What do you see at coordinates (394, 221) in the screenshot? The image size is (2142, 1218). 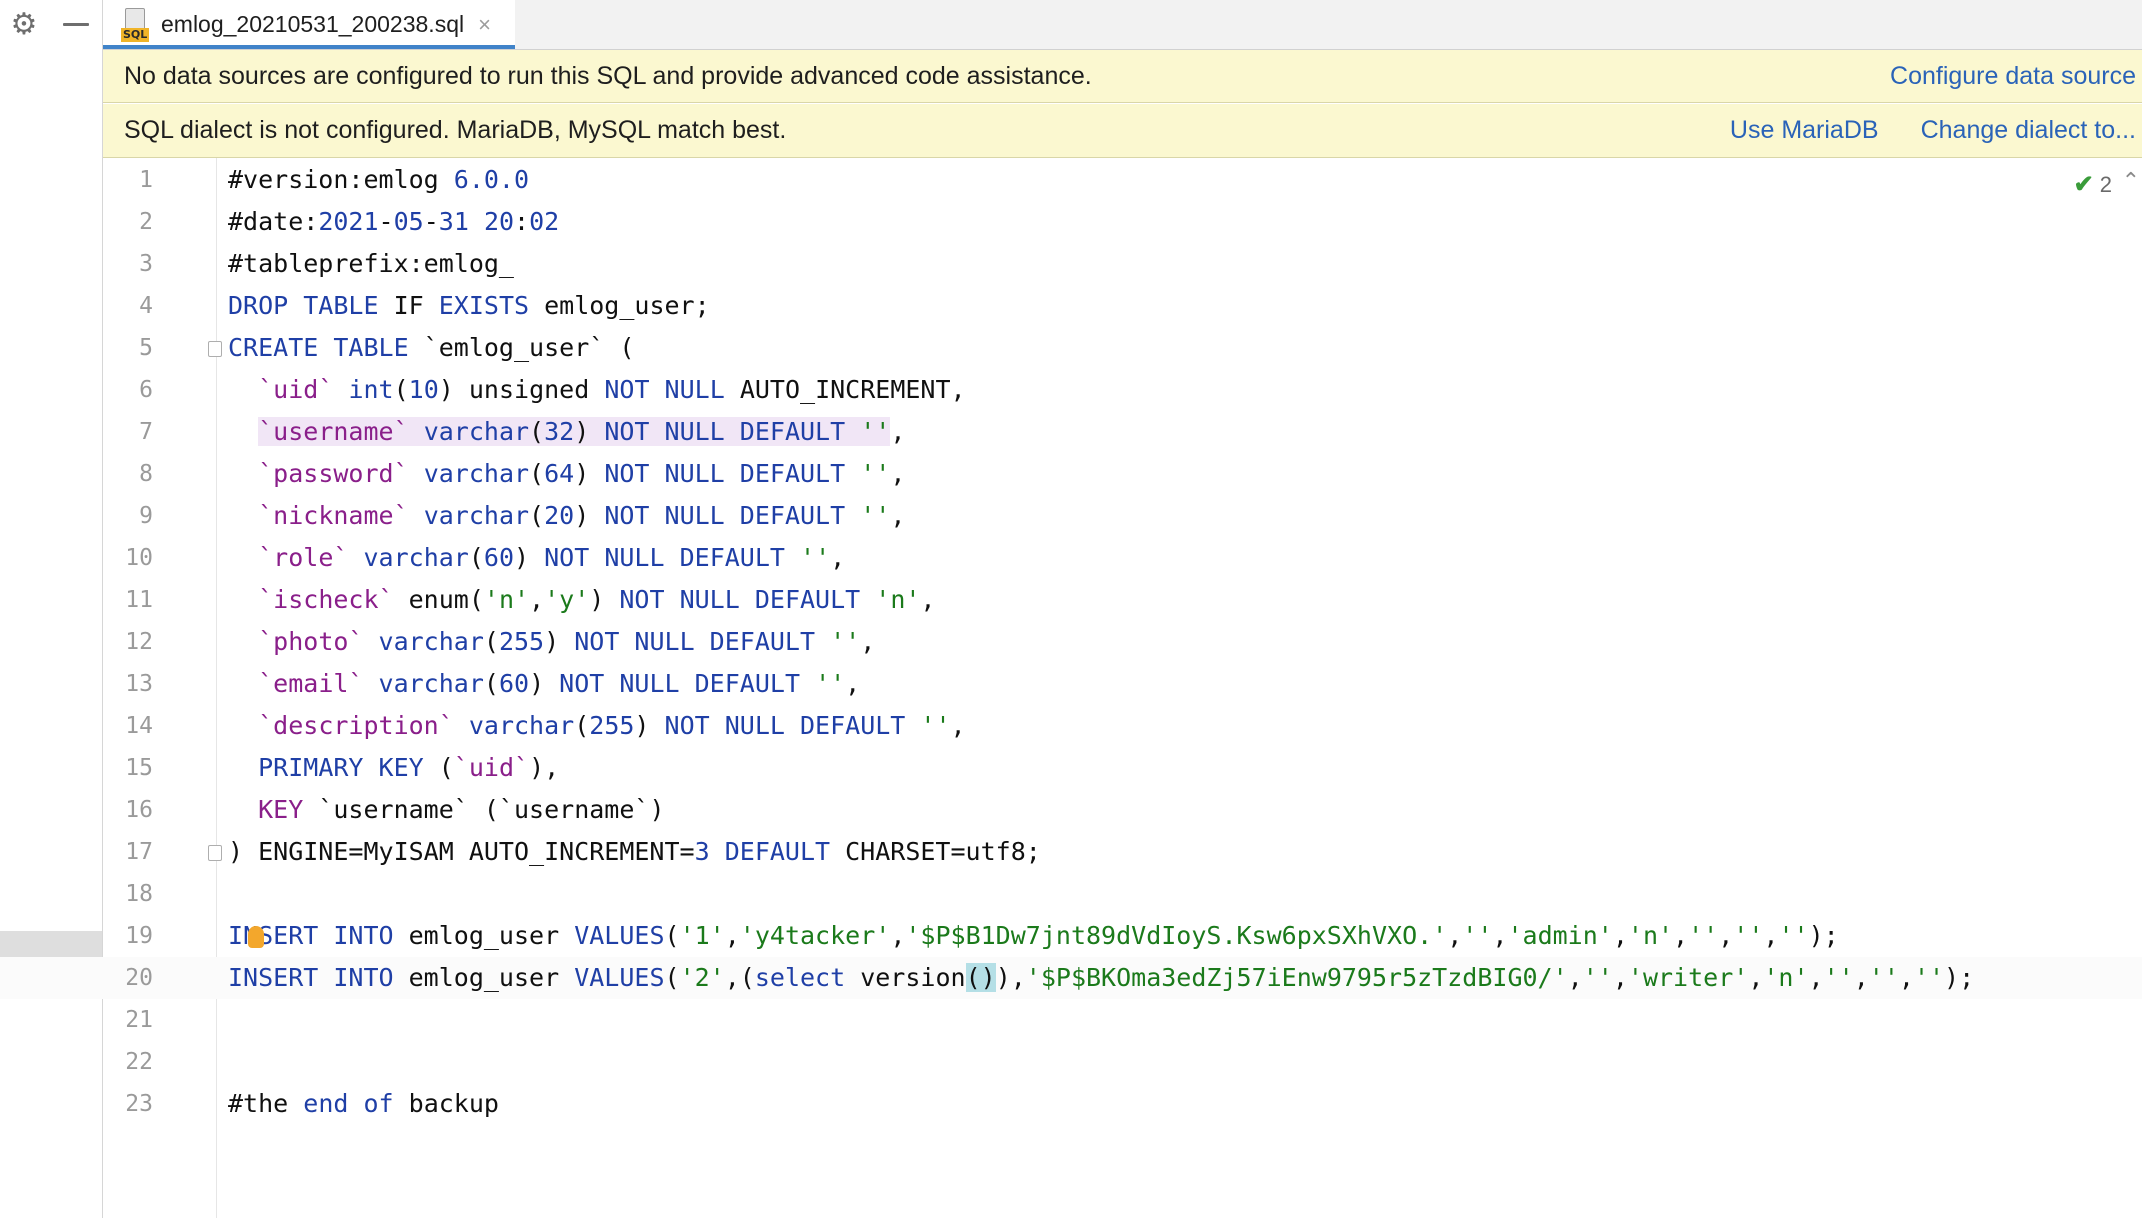 I see `code-text: #date:2021-05-31 20:02` at bounding box center [394, 221].